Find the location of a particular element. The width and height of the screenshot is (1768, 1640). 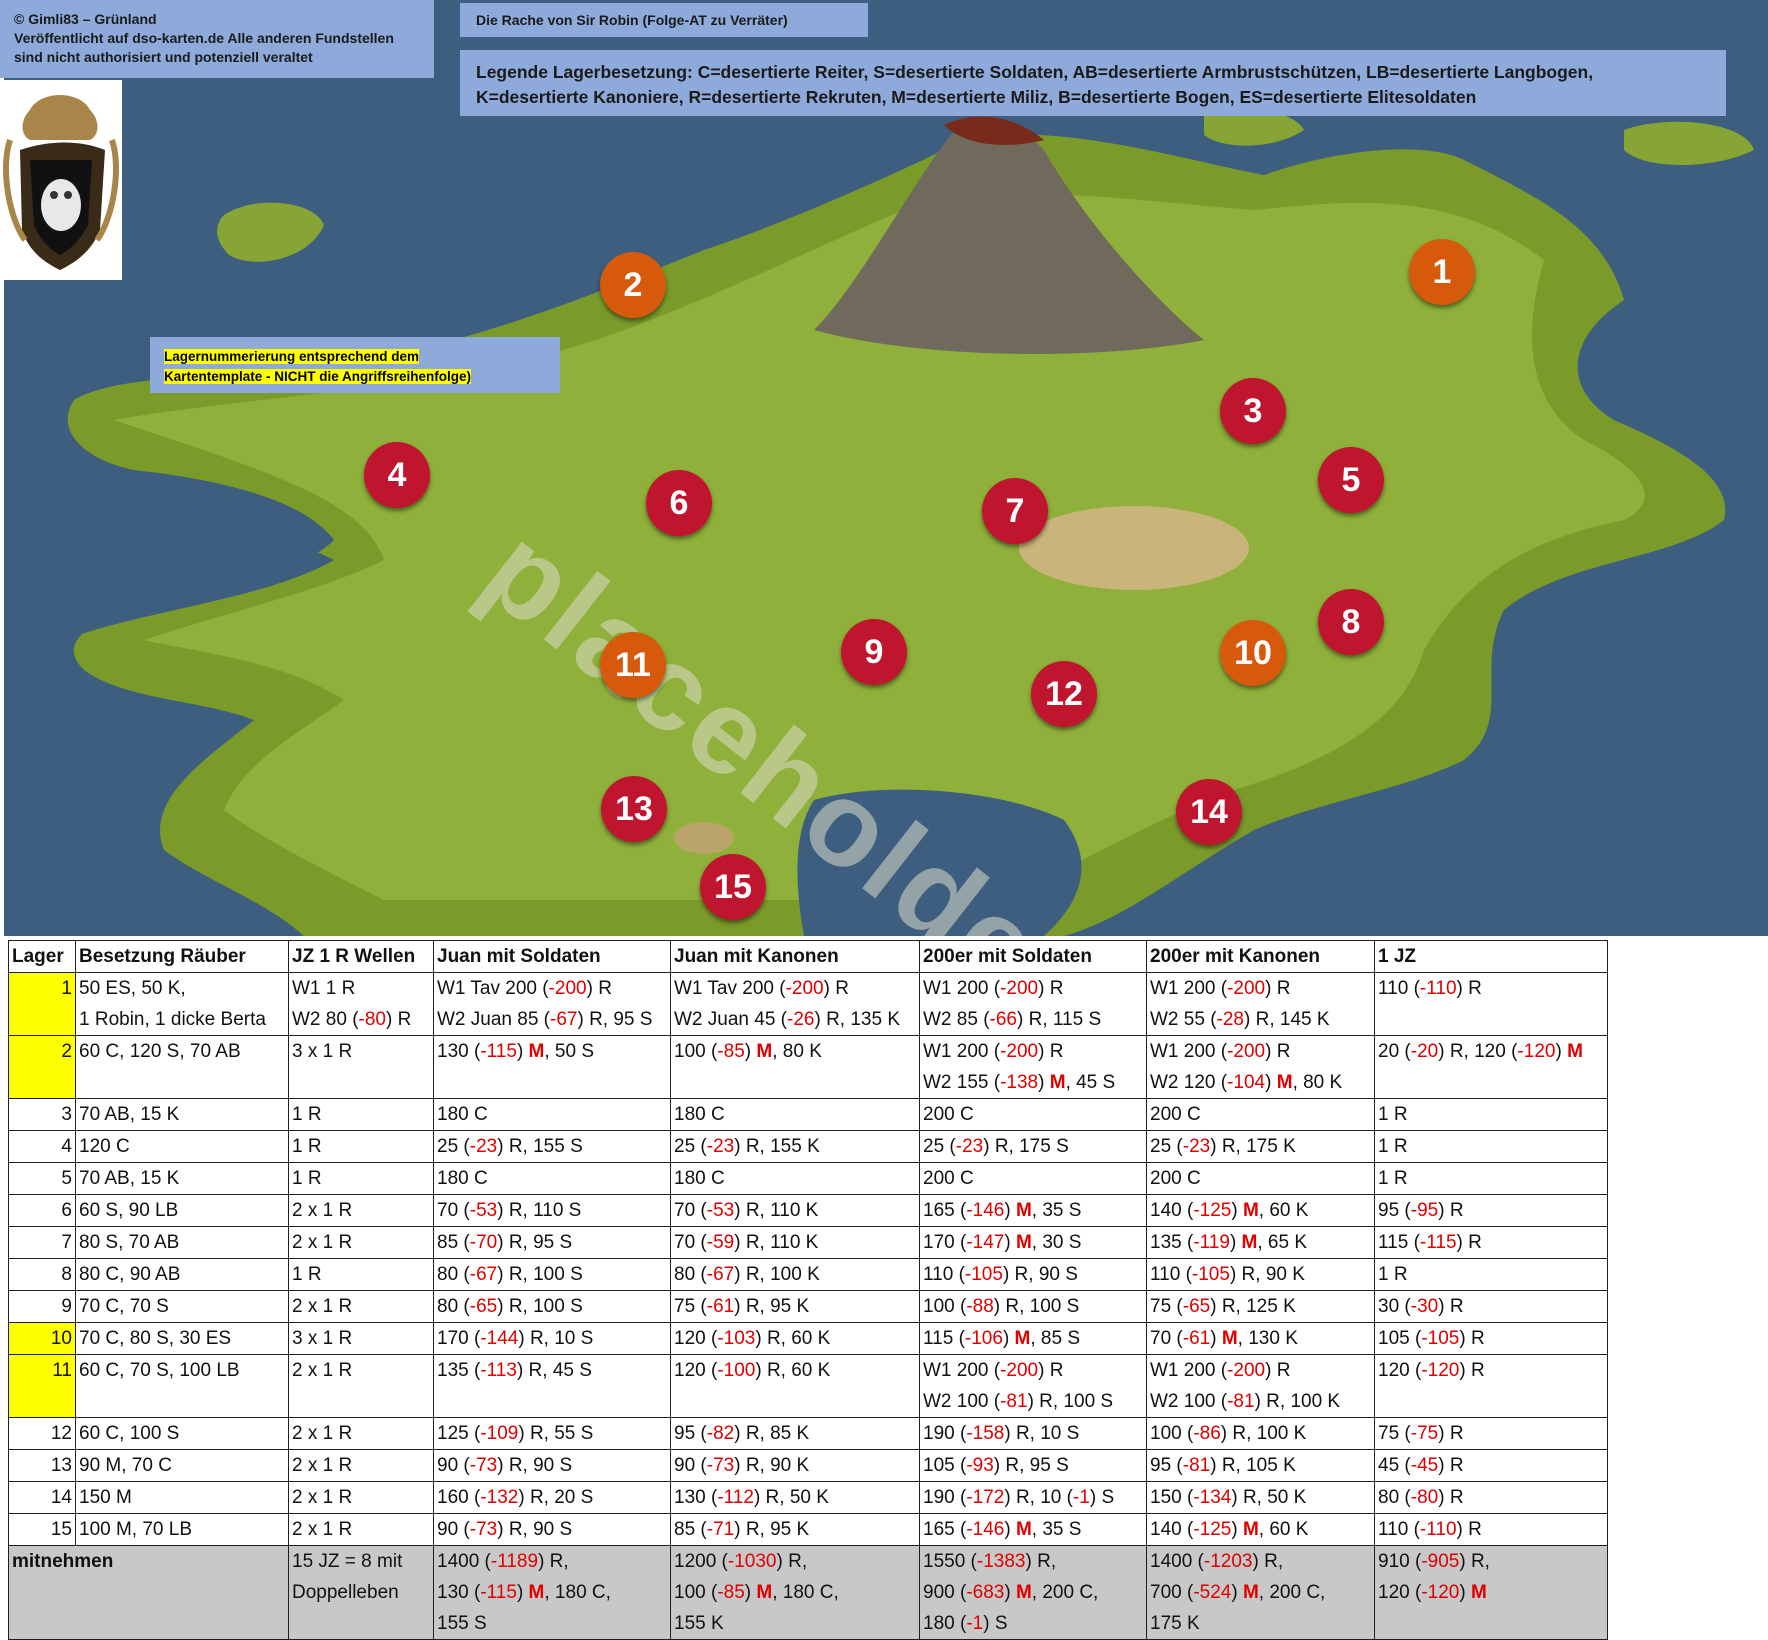

total-cell: 1200 (-1030) R, 100 (-85) M, 180 C, 155 K is located at coordinates (795, 1592).